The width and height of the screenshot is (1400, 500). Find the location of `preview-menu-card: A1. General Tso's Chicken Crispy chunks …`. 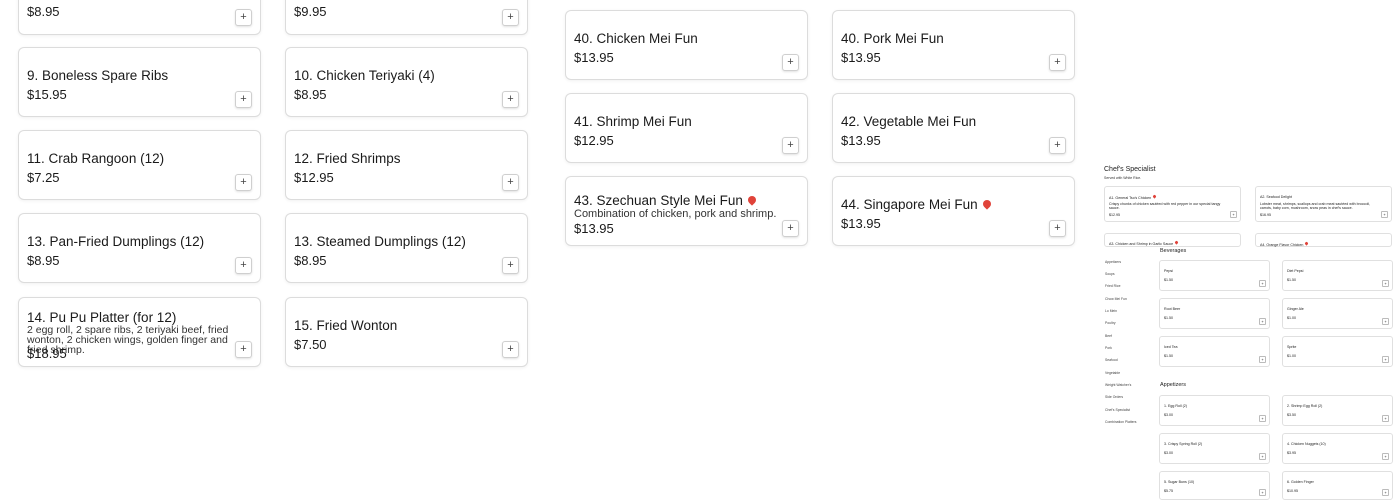

preview-menu-card: A1. General Tso's Chicken Crispy chunks … is located at coordinates (1172, 204).